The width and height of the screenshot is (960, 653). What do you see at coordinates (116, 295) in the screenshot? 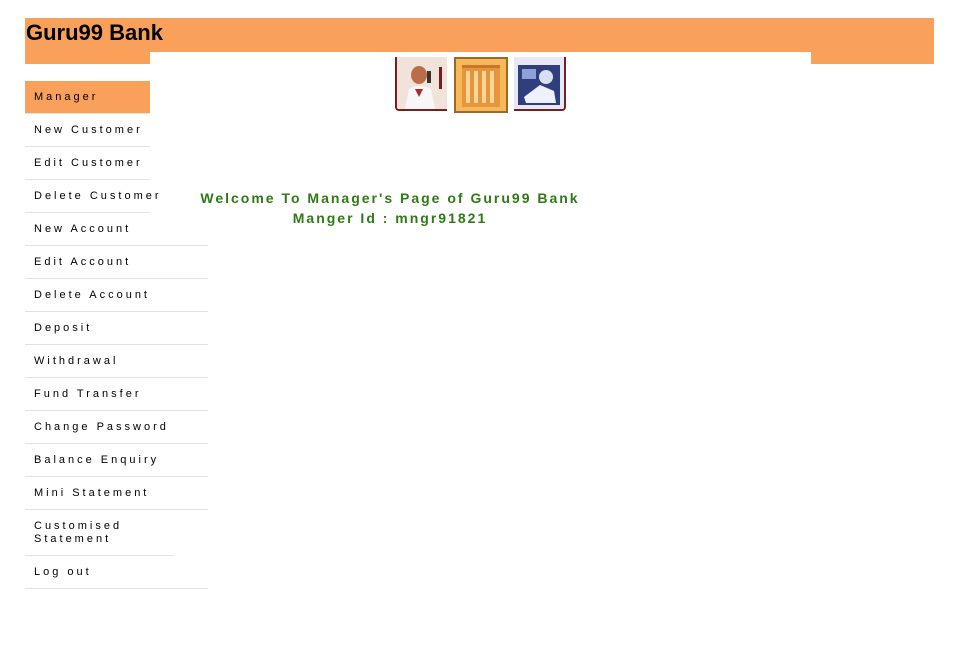
I see `sidebar-item-delete-account: Delete Account` at bounding box center [116, 295].